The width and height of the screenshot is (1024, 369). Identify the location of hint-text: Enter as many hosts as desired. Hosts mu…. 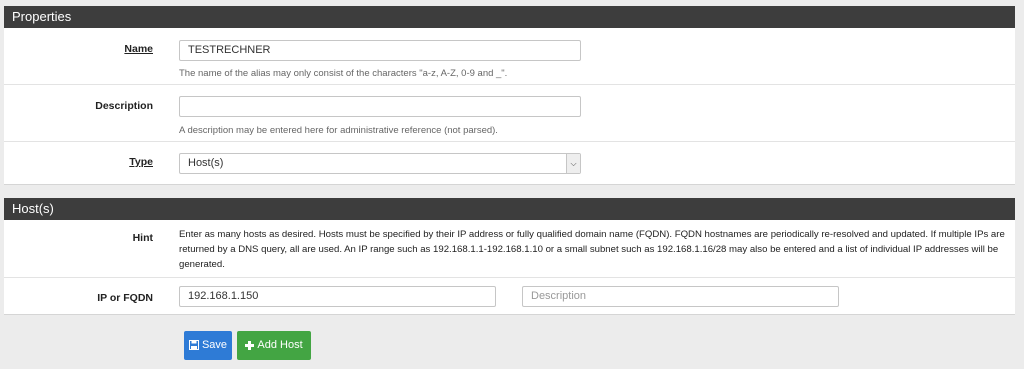
(592, 249).